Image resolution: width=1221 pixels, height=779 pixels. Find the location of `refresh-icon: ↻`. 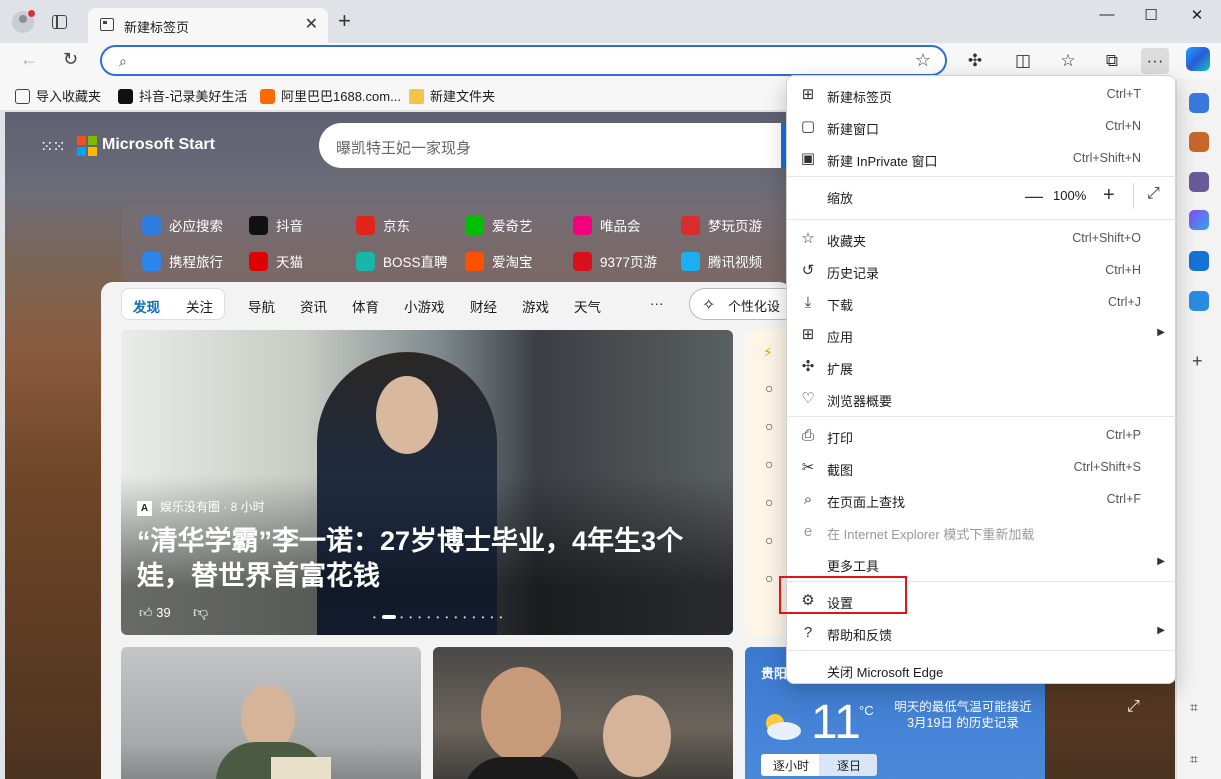

refresh-icon: ↻ is located at coordinates (70, 59).